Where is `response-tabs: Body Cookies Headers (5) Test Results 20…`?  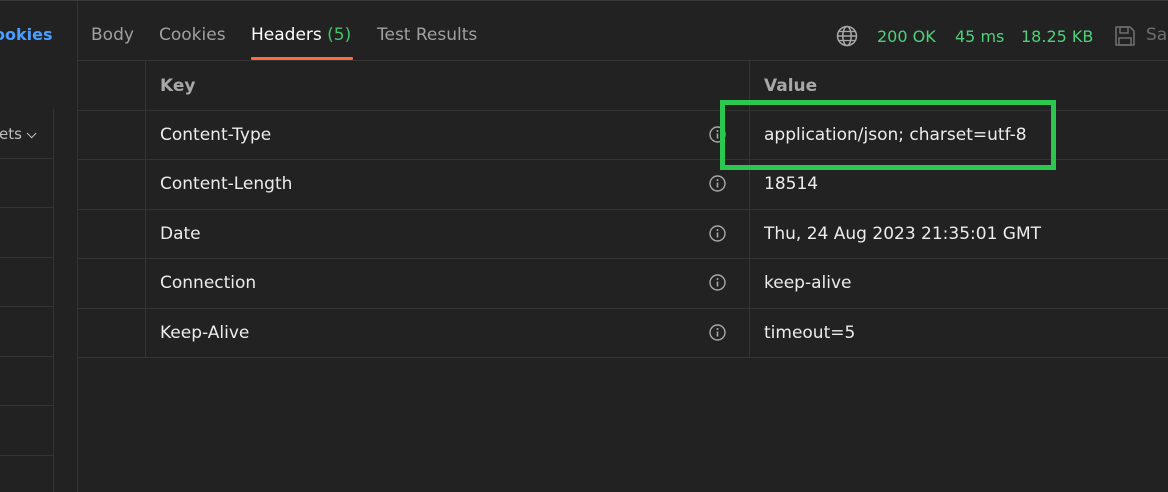
response-tabs: Body Cookies Headers (5) Test Results 20… is located at coordinates (623, 31).